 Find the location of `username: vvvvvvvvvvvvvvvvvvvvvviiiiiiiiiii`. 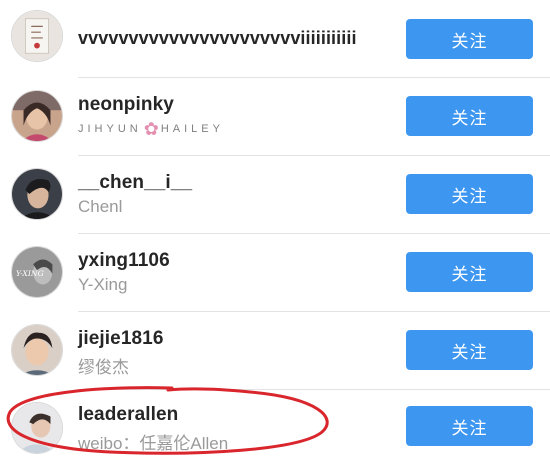

username: vvvvvvvvvvvvvvvvvvvvvviiiiiiiiiii is located at coordinates (217, 38).